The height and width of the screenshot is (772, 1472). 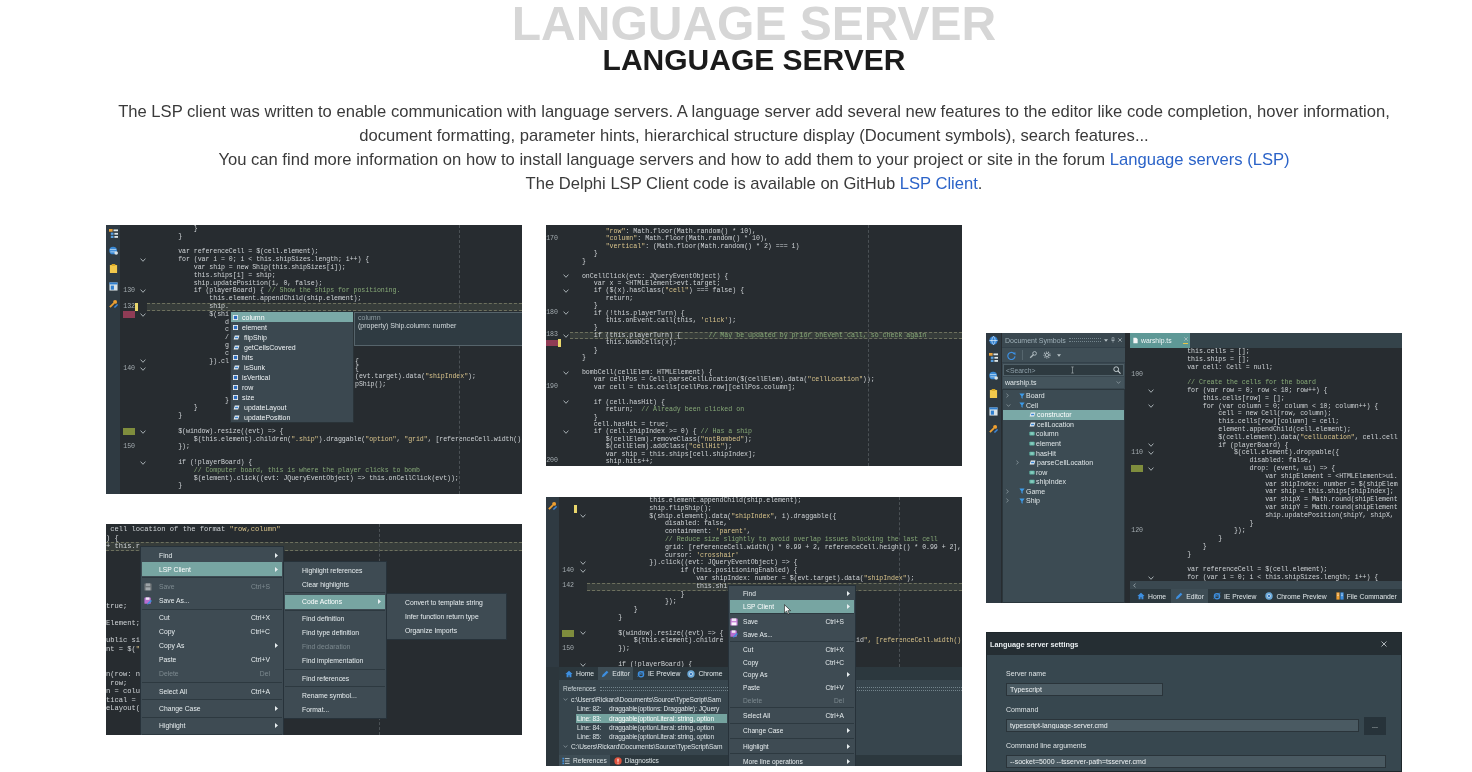 What do you see at coordinates (787, 609) in the screenshot?
I see `mouse-pointer-icon` at bounding box center [787, 609].